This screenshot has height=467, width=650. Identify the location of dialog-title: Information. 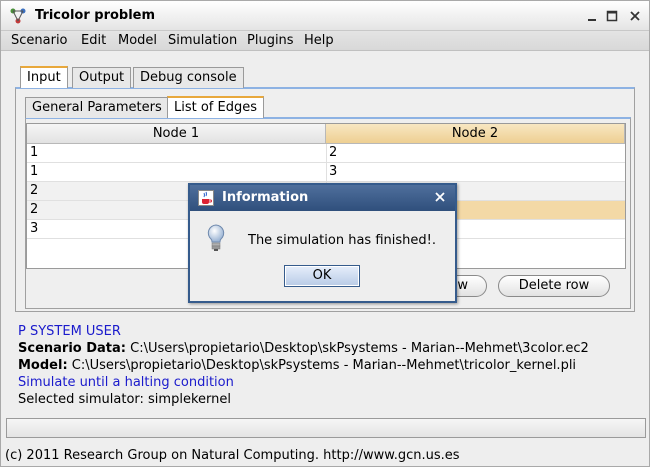
(265, 197).